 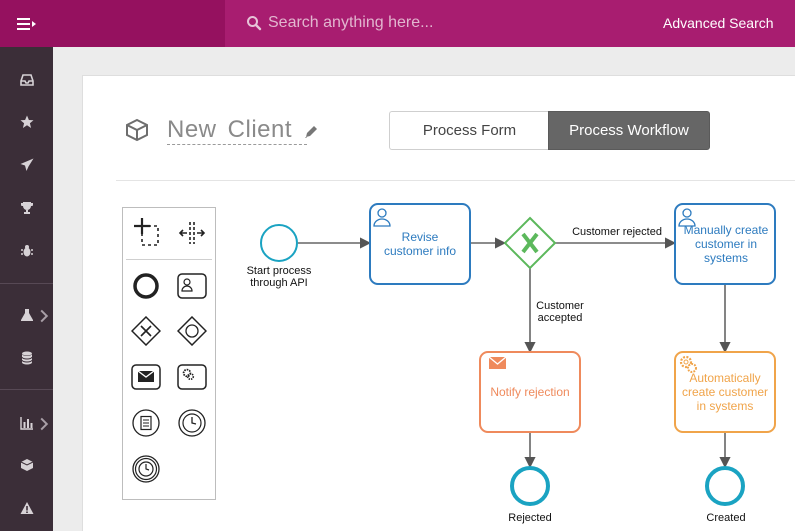 I want to click on message-task-tool-icon, so click(x=146, y=377).